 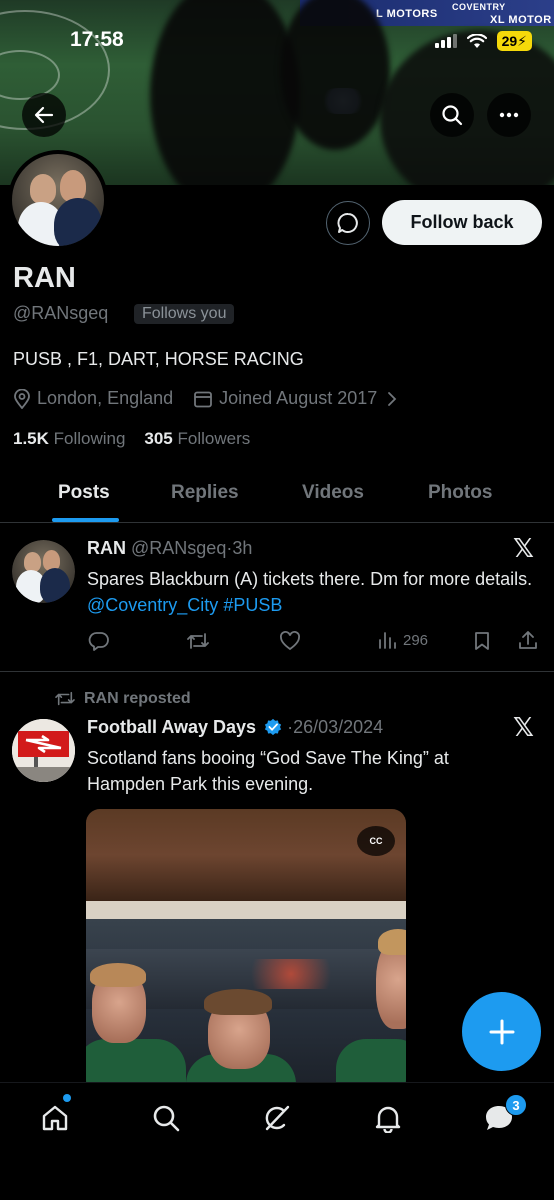 What do you see at coordinates (106, 548) in the screenshot?
I see `post-author-name: RAN` at bounding box center [106, 548].